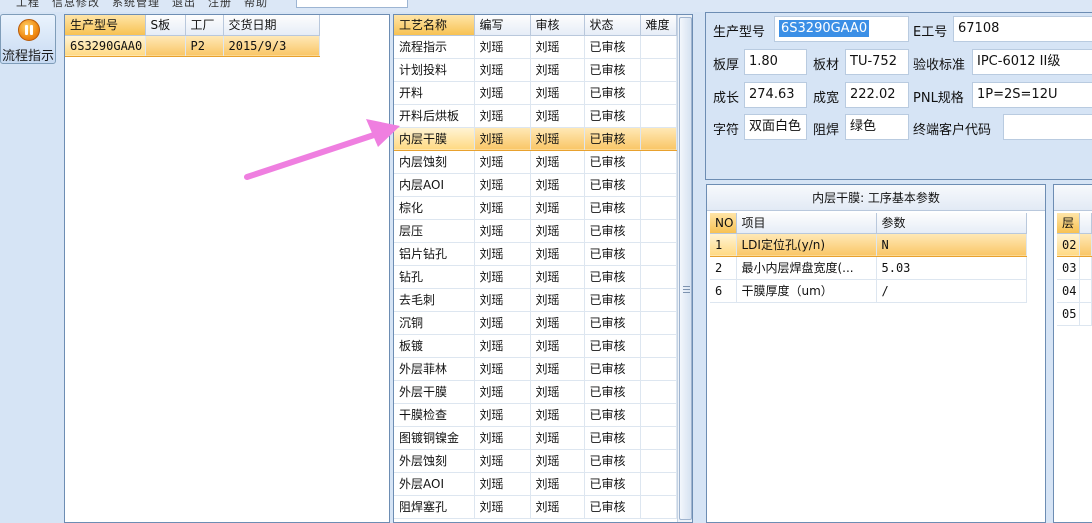  What do you see at coordinates (1074, 291) in the screenshot?
I see `table-row: 04` at bounding box center [1074, 291].